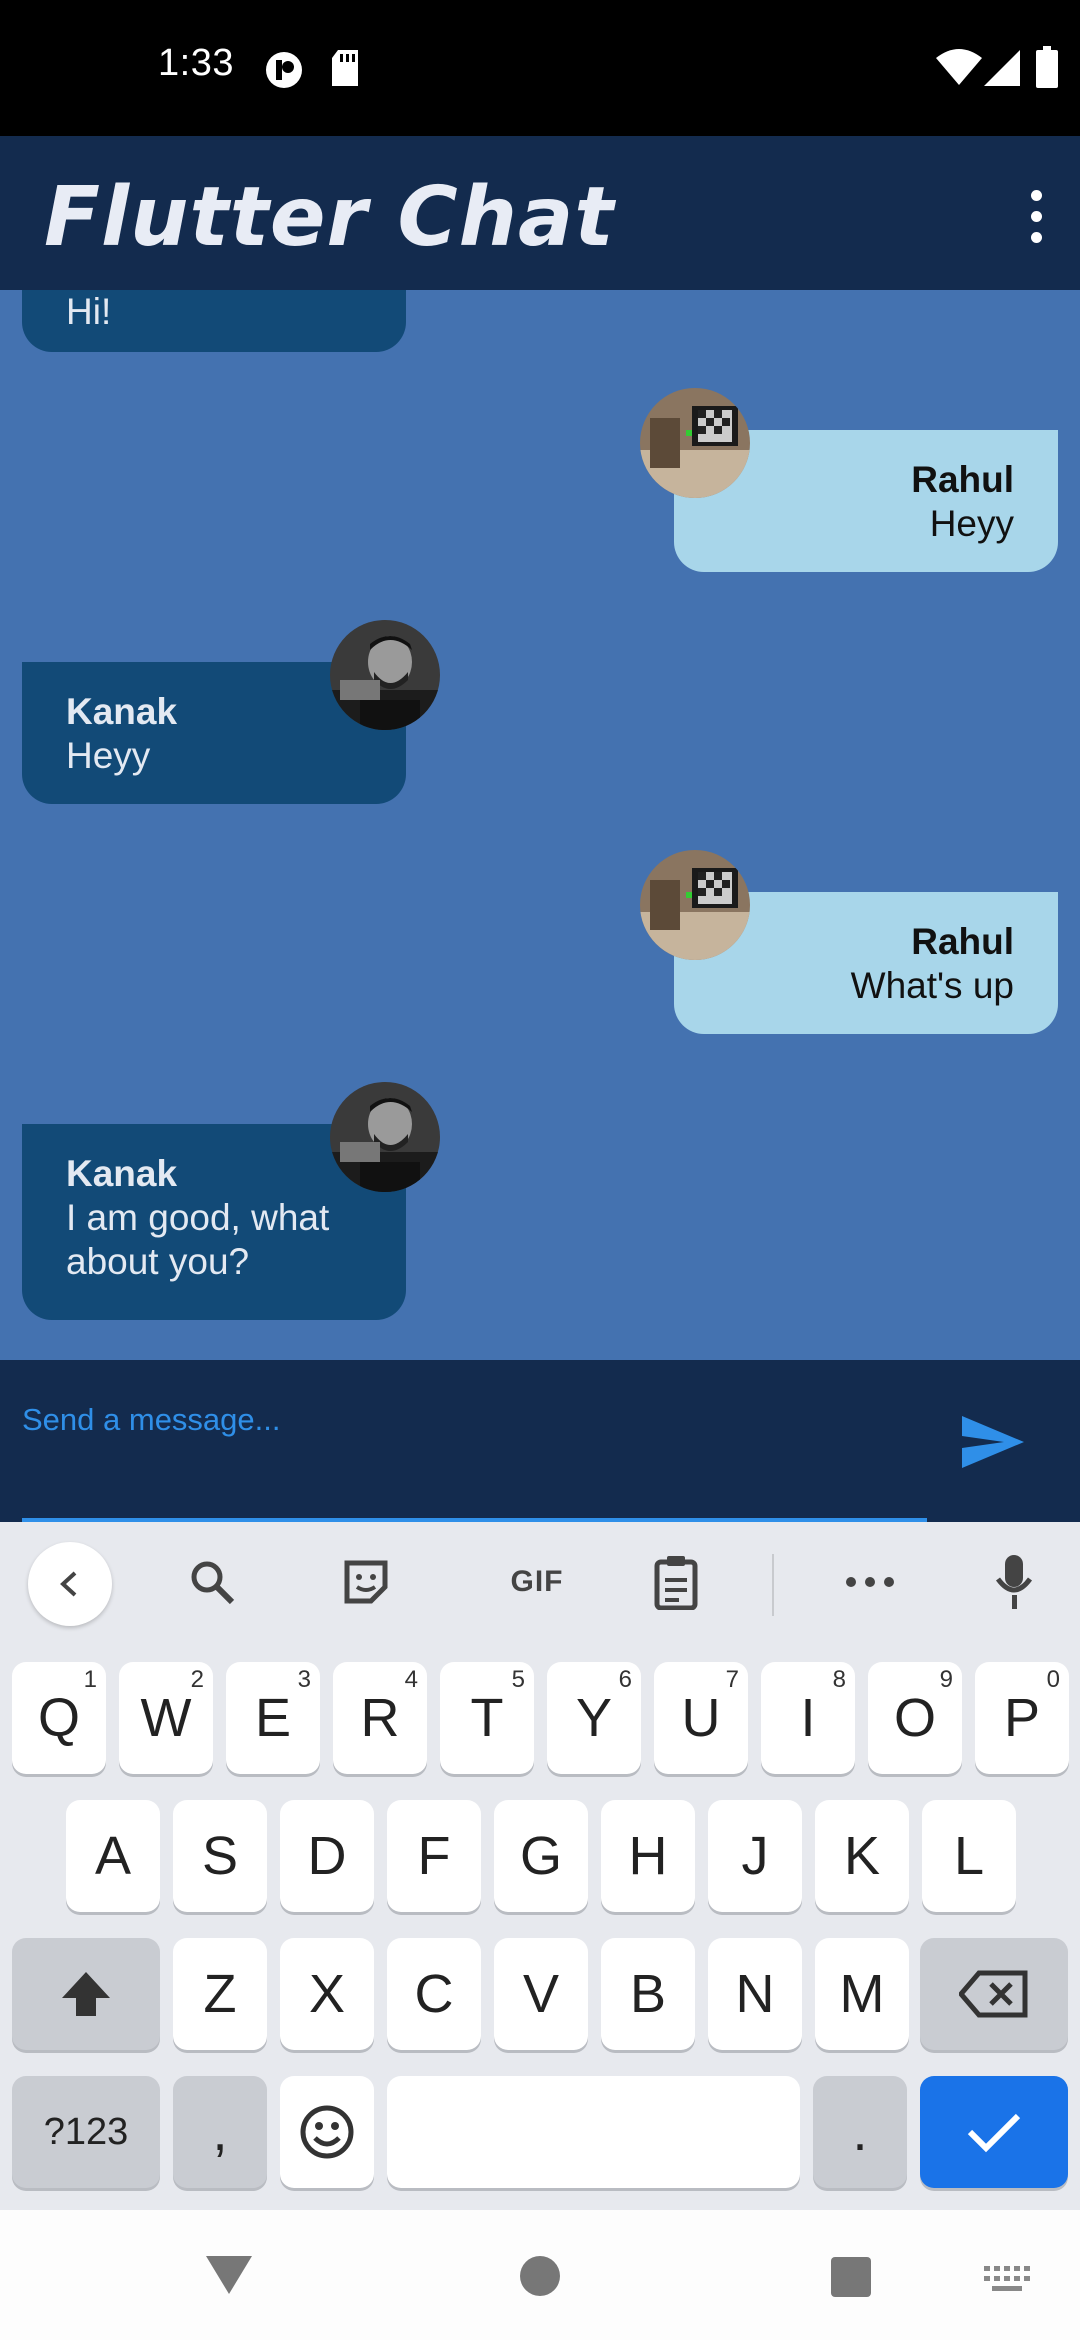 The width and height of the screenshot is (1080, 2340). I want to click on key-t: T5, so click(487, 1718).